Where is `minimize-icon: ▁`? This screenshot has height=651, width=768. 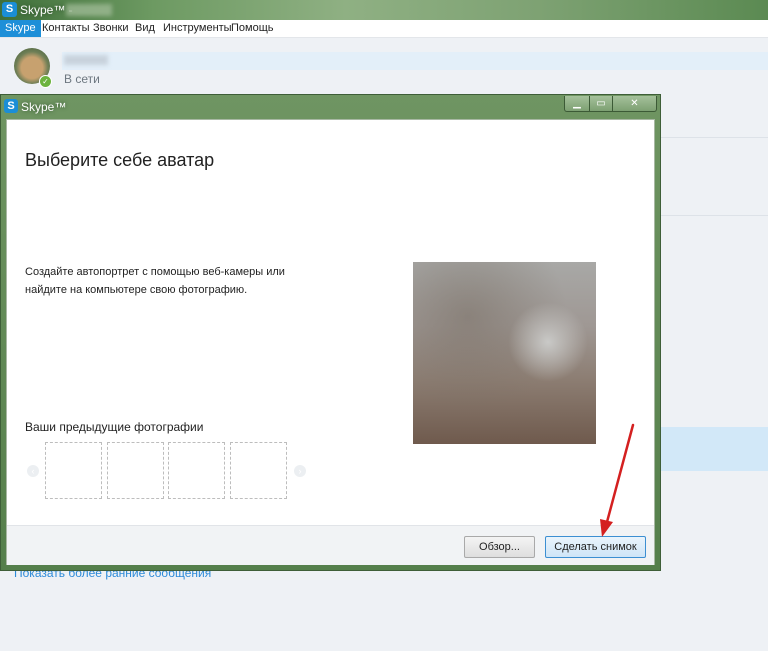
minimize-icon: ▁ is located at coordinates (577, 104).